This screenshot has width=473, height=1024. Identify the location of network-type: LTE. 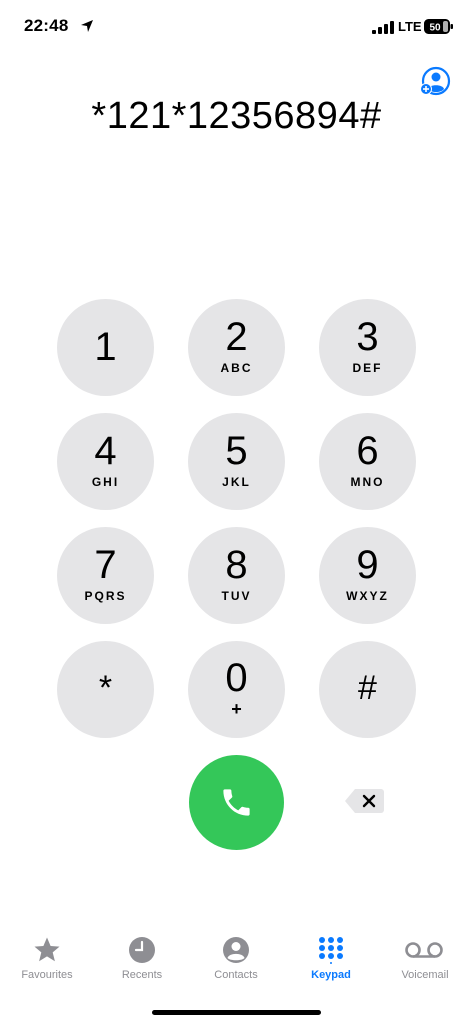
(410, 26).